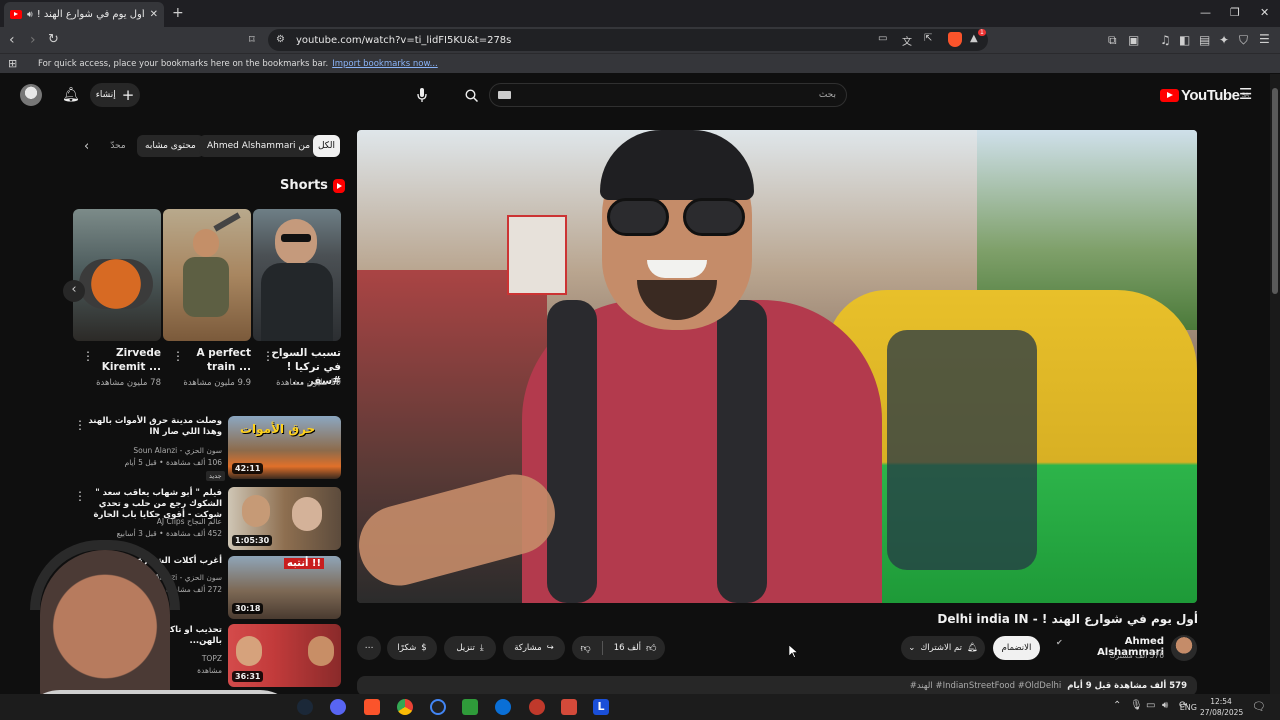 The width and height of the screenshot is (1280, 720). Describe the element at coordinates (668, 95) in the screenshot. I see `search-input: بحث` at that location.